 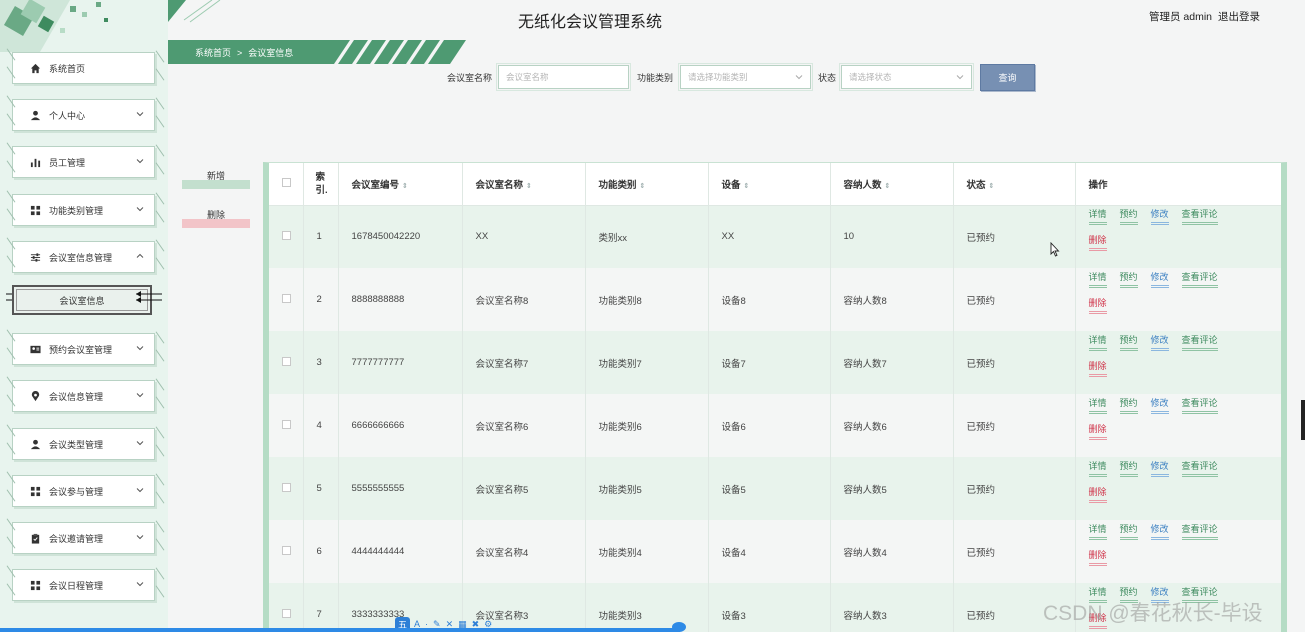 What do you see at coordinates (524, 184) in the screenshot?
I see `column-header-name: 会议室名称 ⇕` at bounding box center [524, 184].